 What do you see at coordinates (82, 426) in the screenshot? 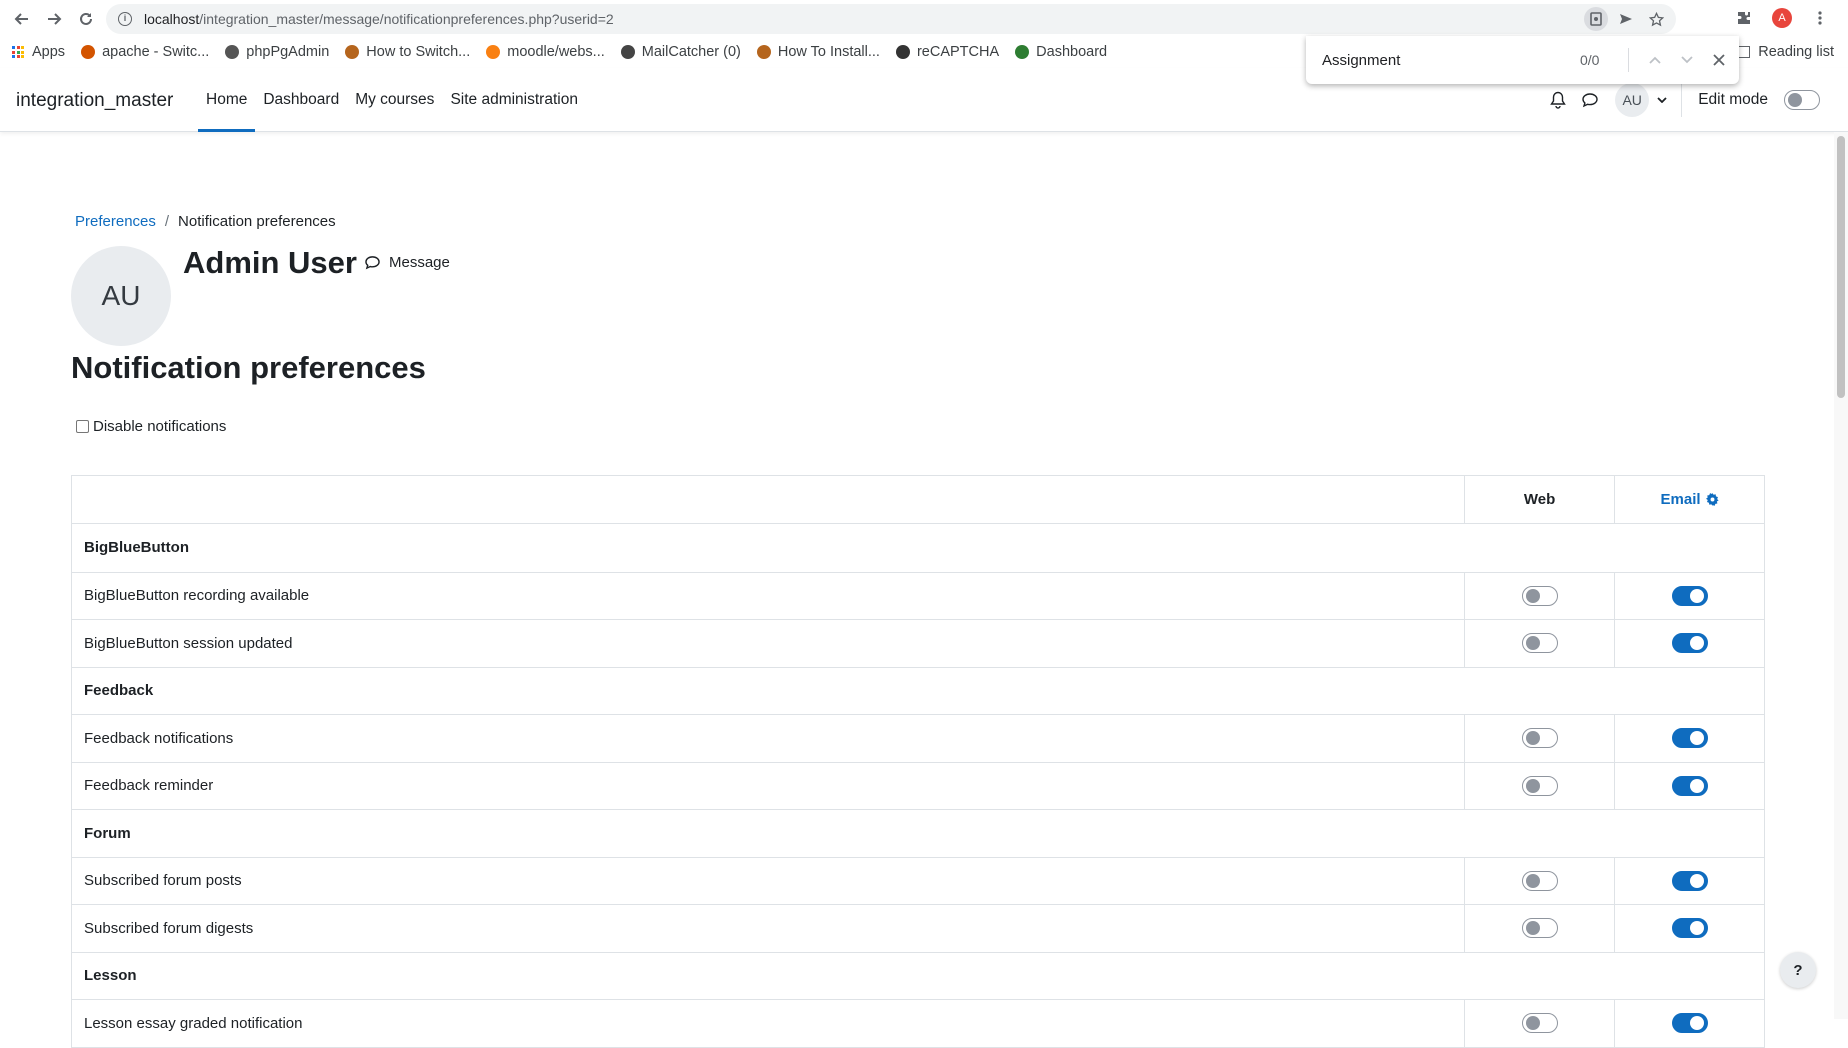
I see `disable-notifications-checkbox` at bounding box center [82, 426].